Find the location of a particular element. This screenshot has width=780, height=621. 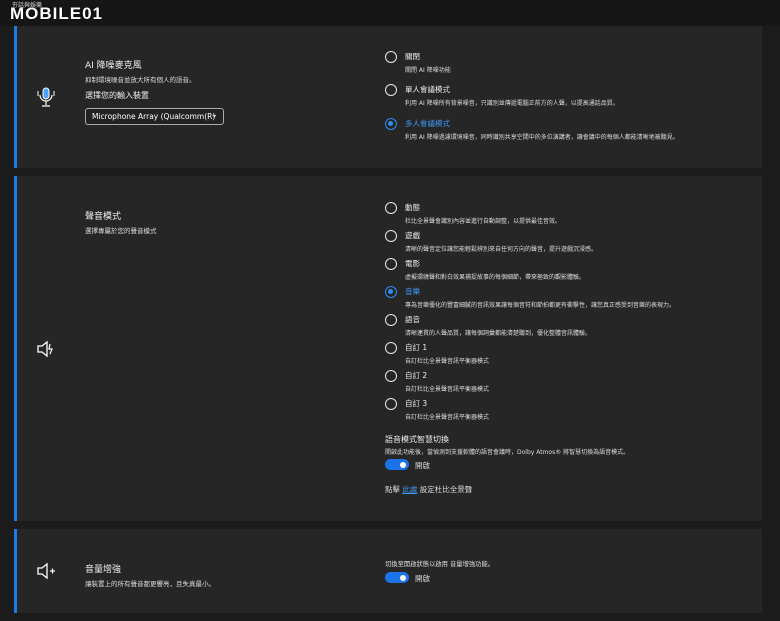

option-desc: 虛擬環繞聲和對白效果捕捉故事的每個細節，帶來極致的觀影體驗。 is located at coordinates (495, 277).